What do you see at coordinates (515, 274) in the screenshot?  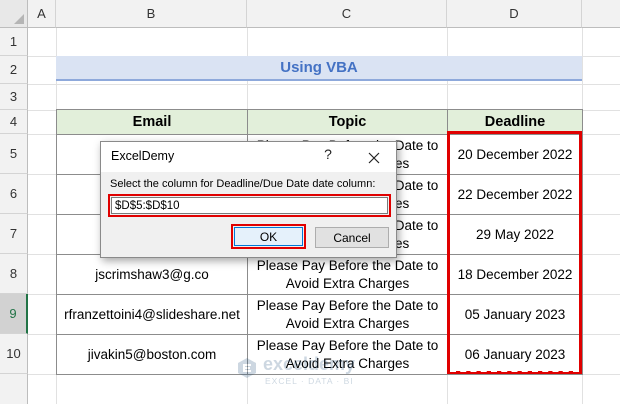 I see `deadline-cell: 18 December 2022` at bounding box center [515, 274].